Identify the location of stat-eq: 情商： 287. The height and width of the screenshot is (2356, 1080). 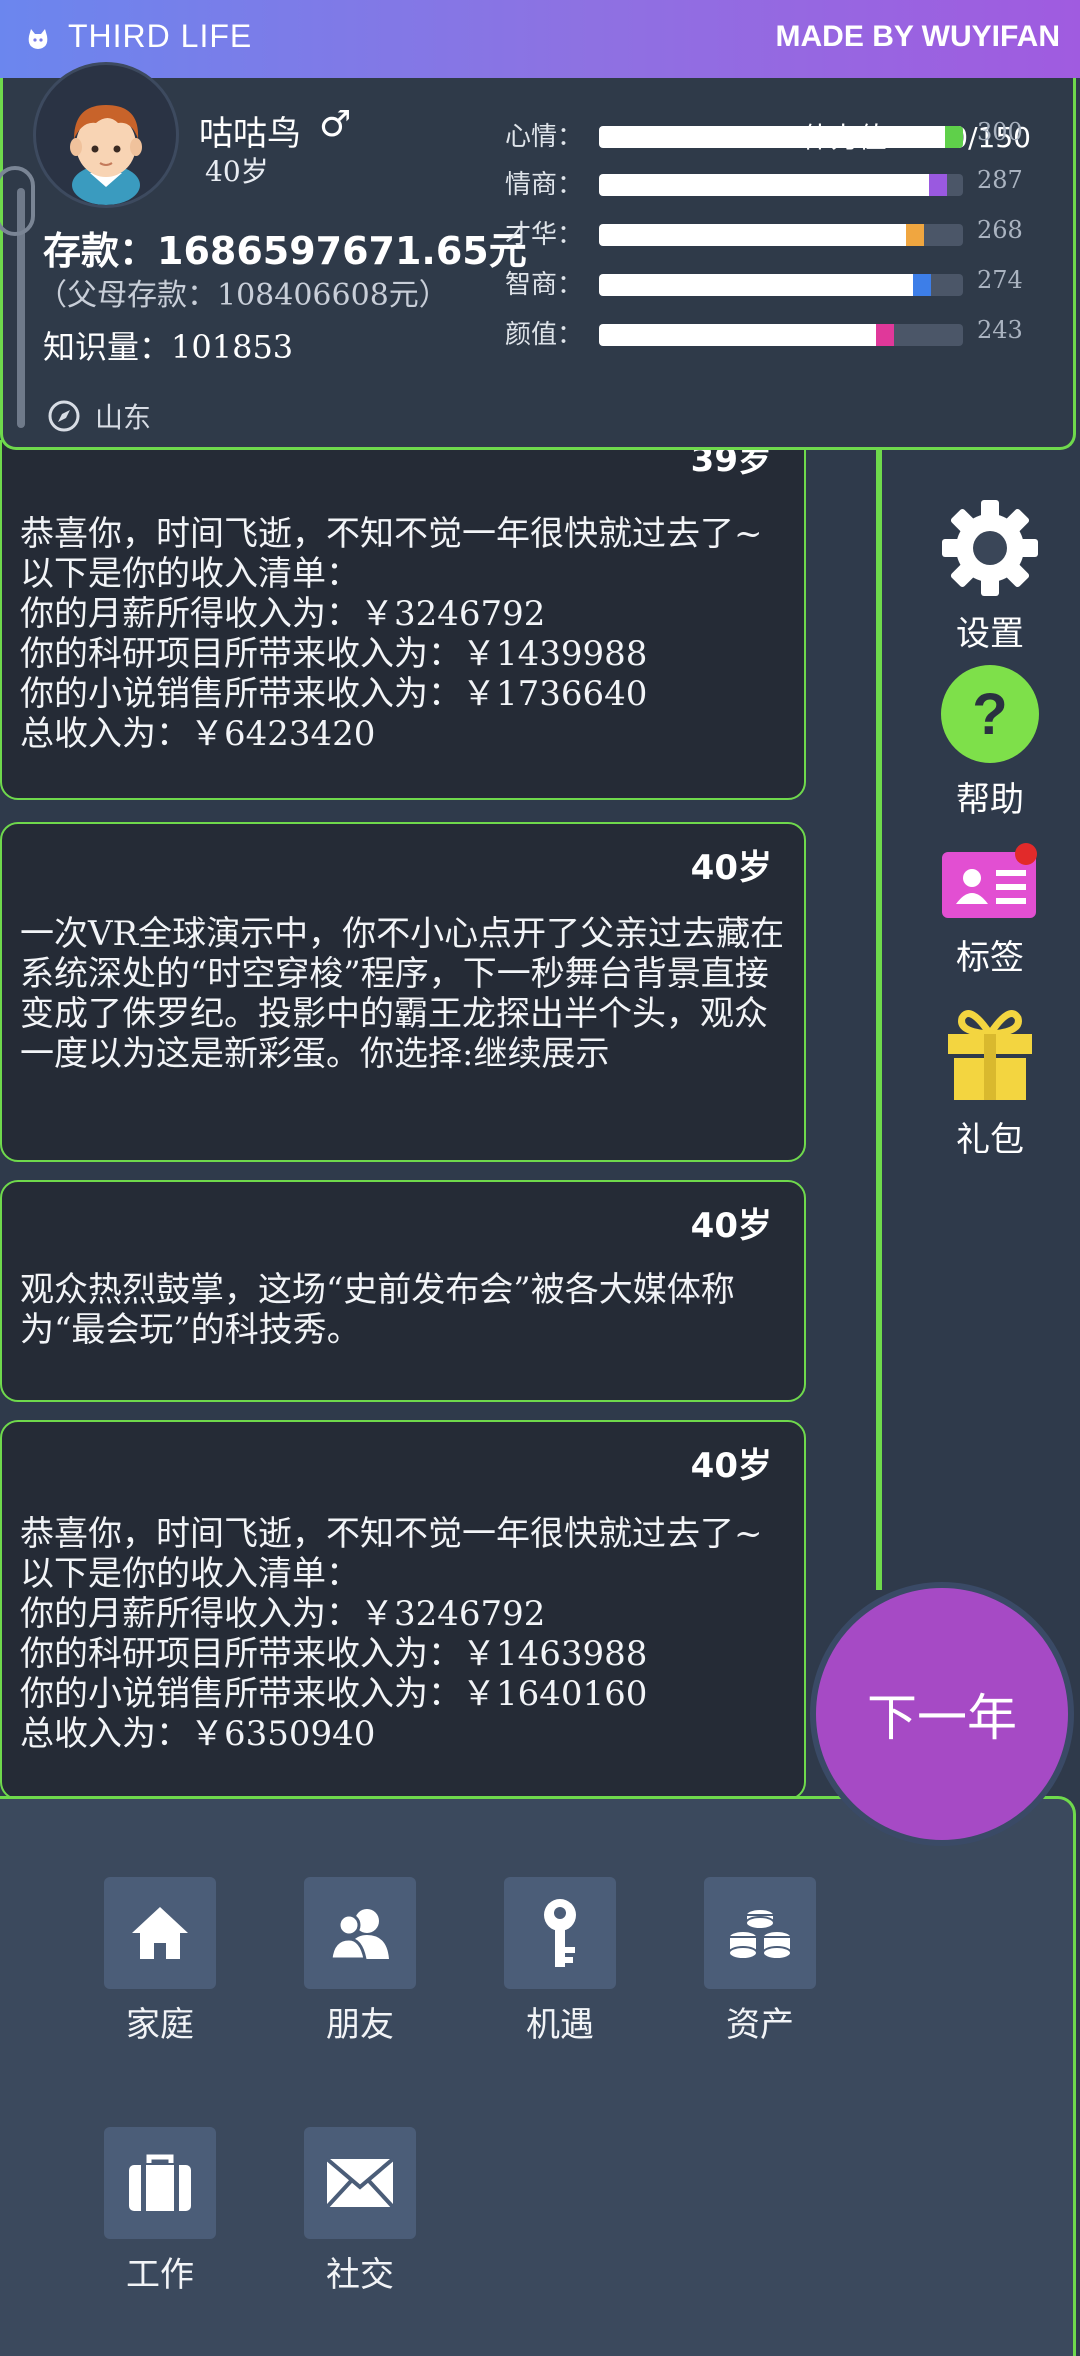
(773, 184).